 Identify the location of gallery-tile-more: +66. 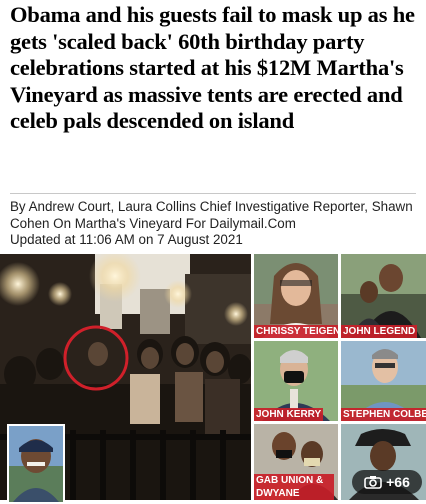
(383, 462).